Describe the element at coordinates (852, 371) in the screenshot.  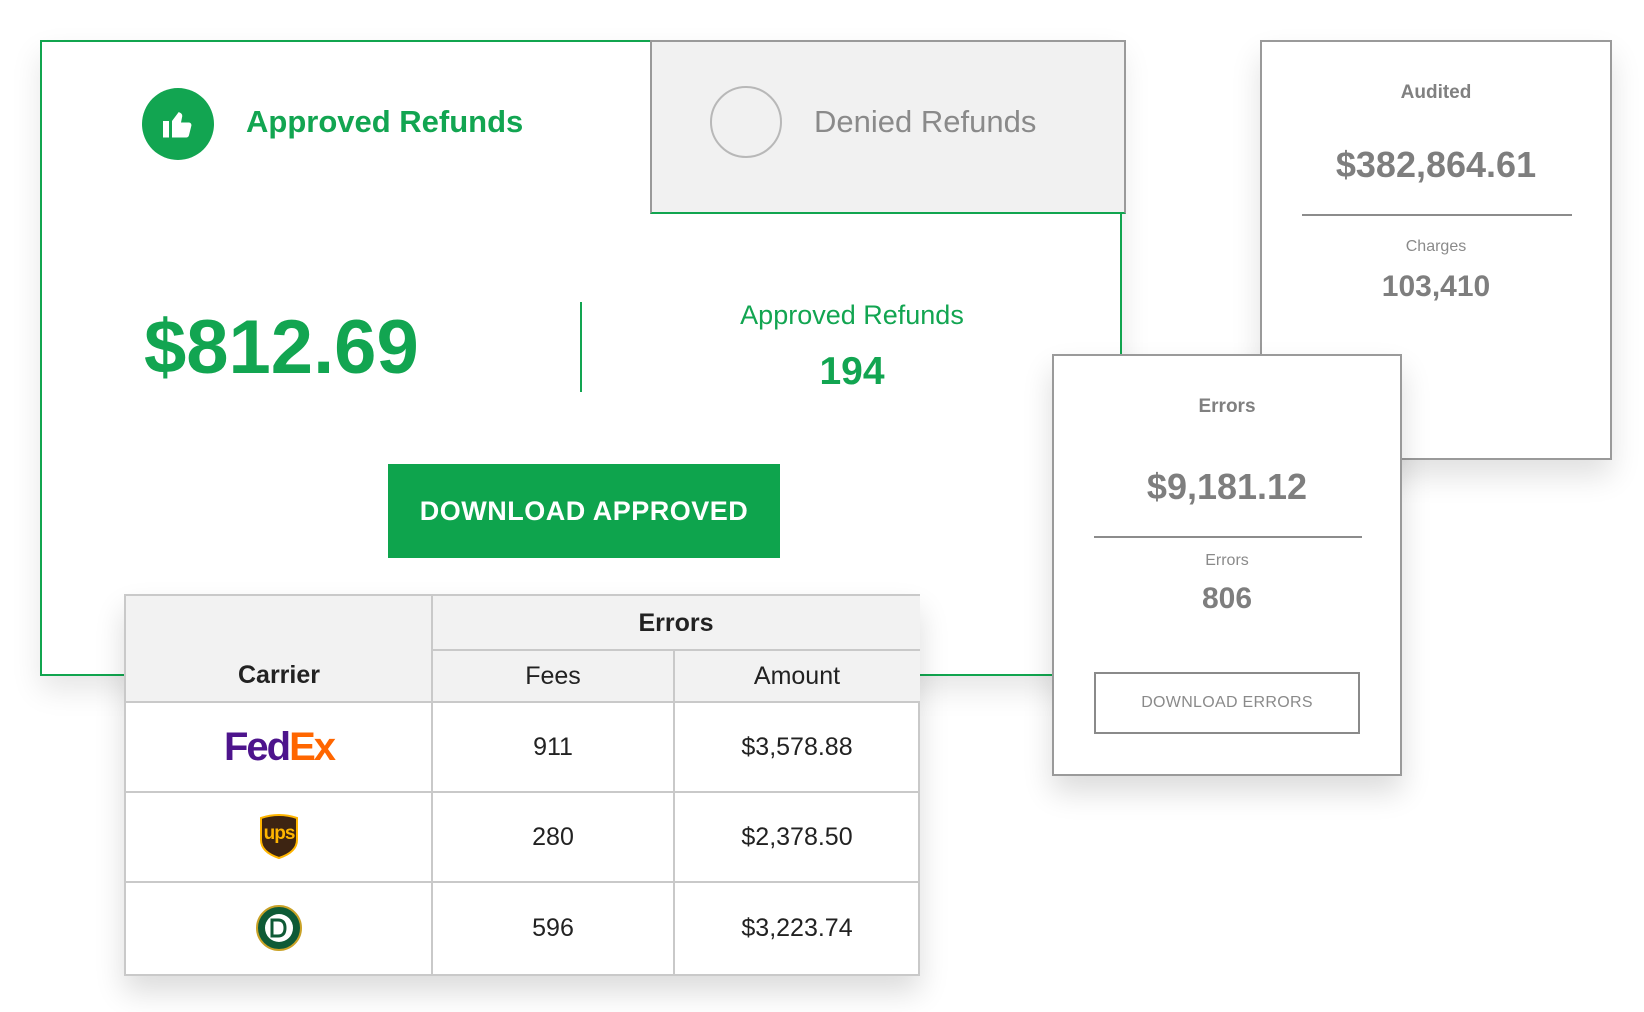
I see `approved-count-value: 194` at that location.